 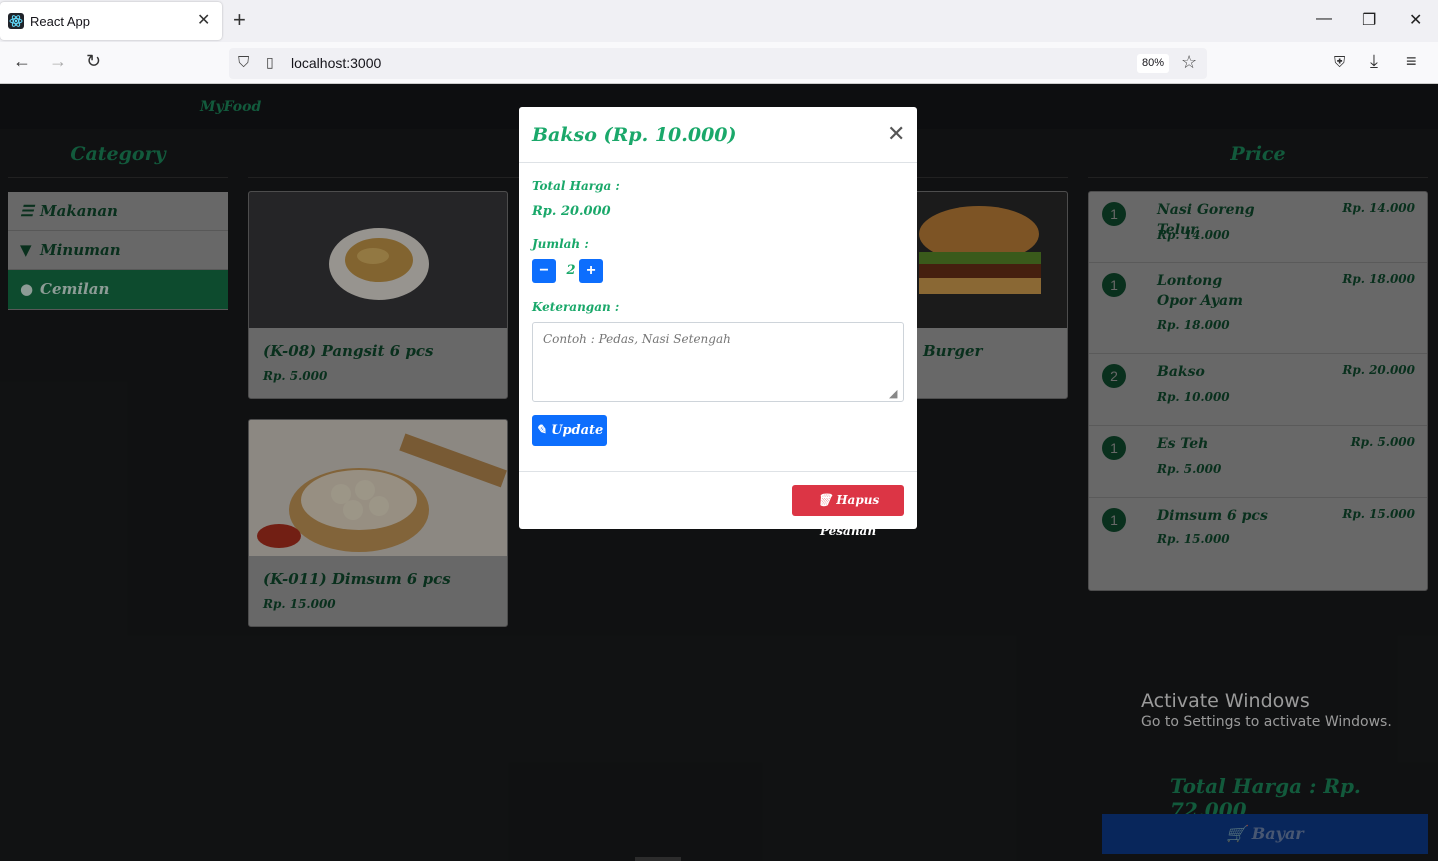 I want to click on increase-button: +, so click(x=591, y=271).